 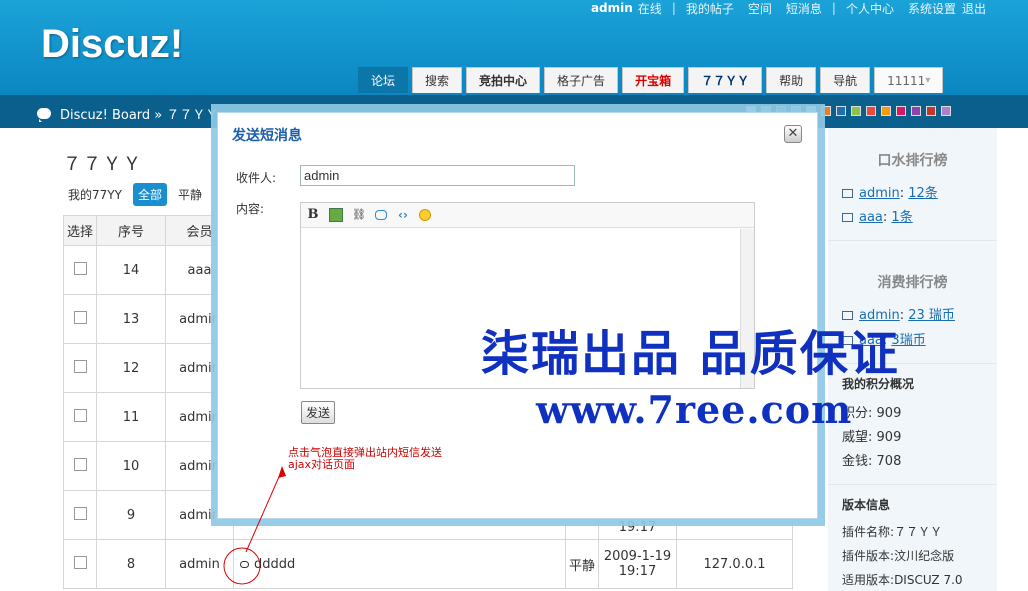 What do you see at coordinates (313, 215) in the screenshot?
I see `bold-icon: B` at bounding box center [313, 215].